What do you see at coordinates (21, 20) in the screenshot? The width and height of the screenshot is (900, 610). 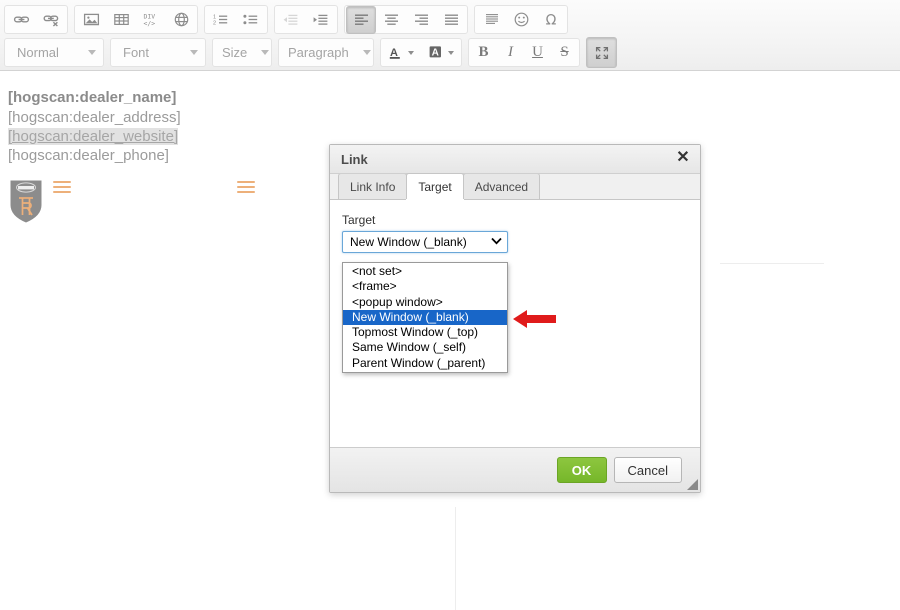 I see `link-icon` at bounding box center [21, 20].